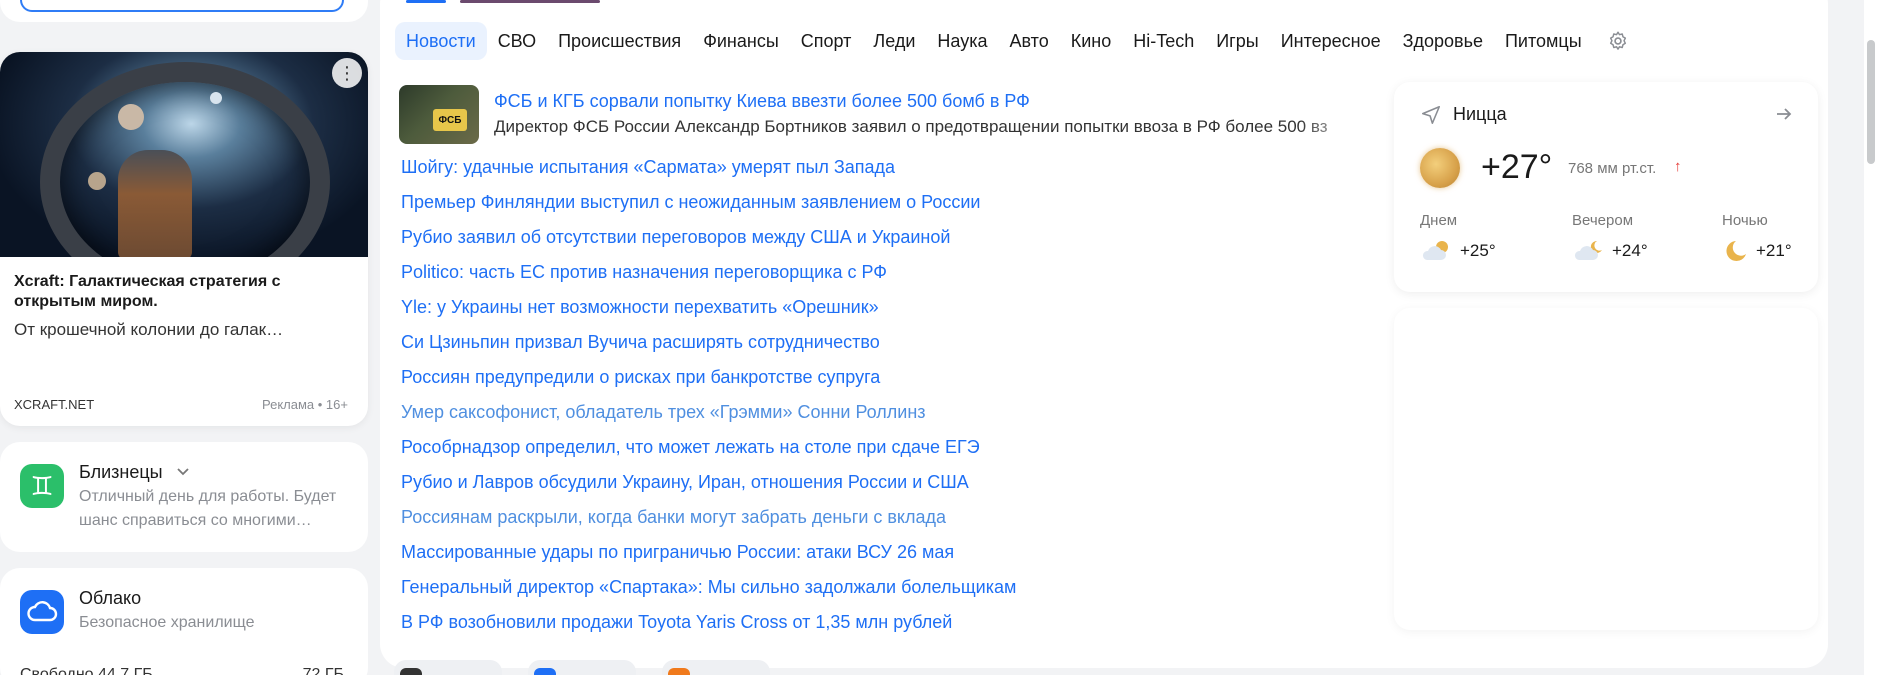 This screenshot has width=1878, height=675. What do you see at coordinates (619, 41) in the screenshot?
I see `tab-incidents: Происшествия` at bounding box center [619, 41].